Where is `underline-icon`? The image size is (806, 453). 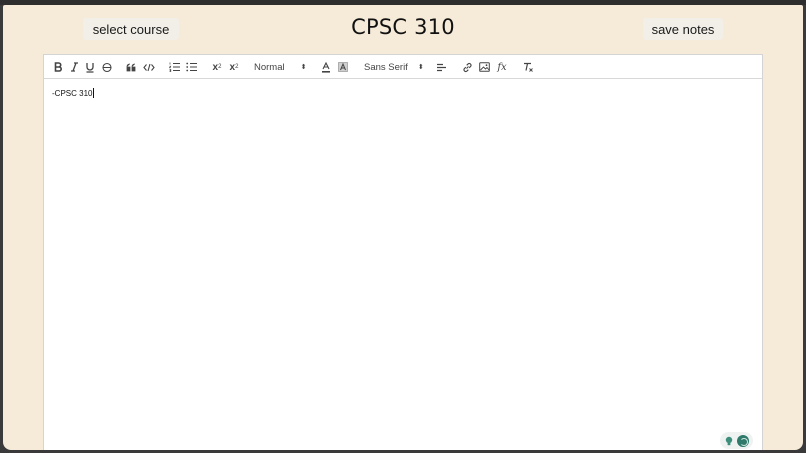
underline-icon is located at coordinates (90, 67).